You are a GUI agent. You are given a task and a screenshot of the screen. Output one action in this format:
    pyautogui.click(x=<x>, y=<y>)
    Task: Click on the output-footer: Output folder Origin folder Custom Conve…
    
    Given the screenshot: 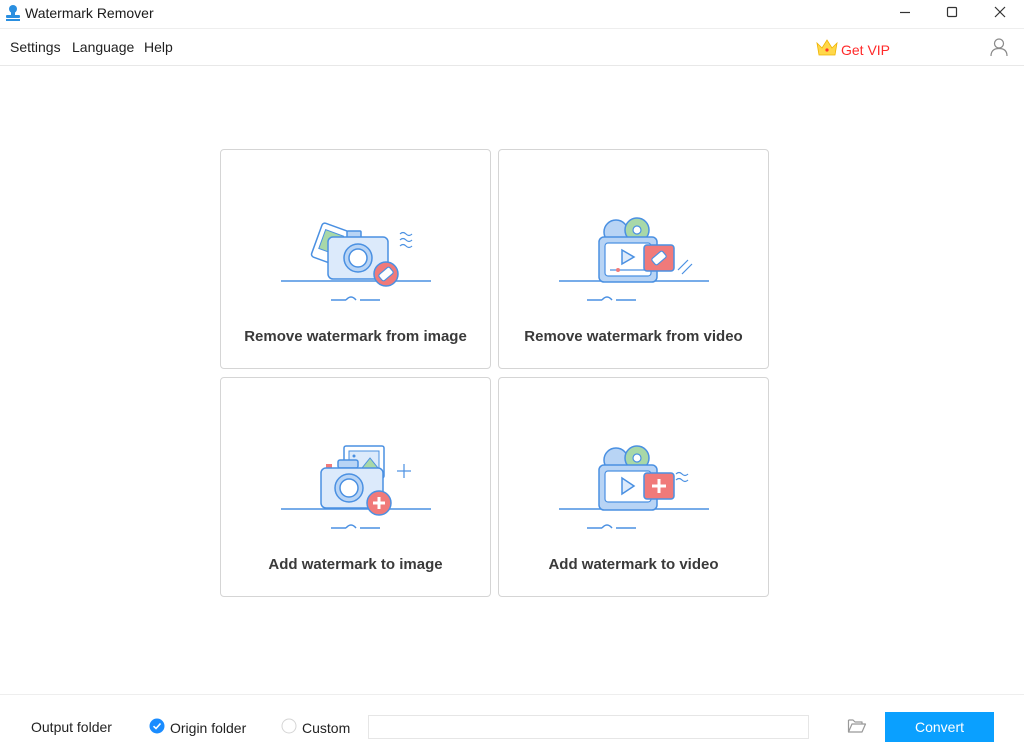 What is the action you would take?
    pyautogui.click(x=512, y=725)
    